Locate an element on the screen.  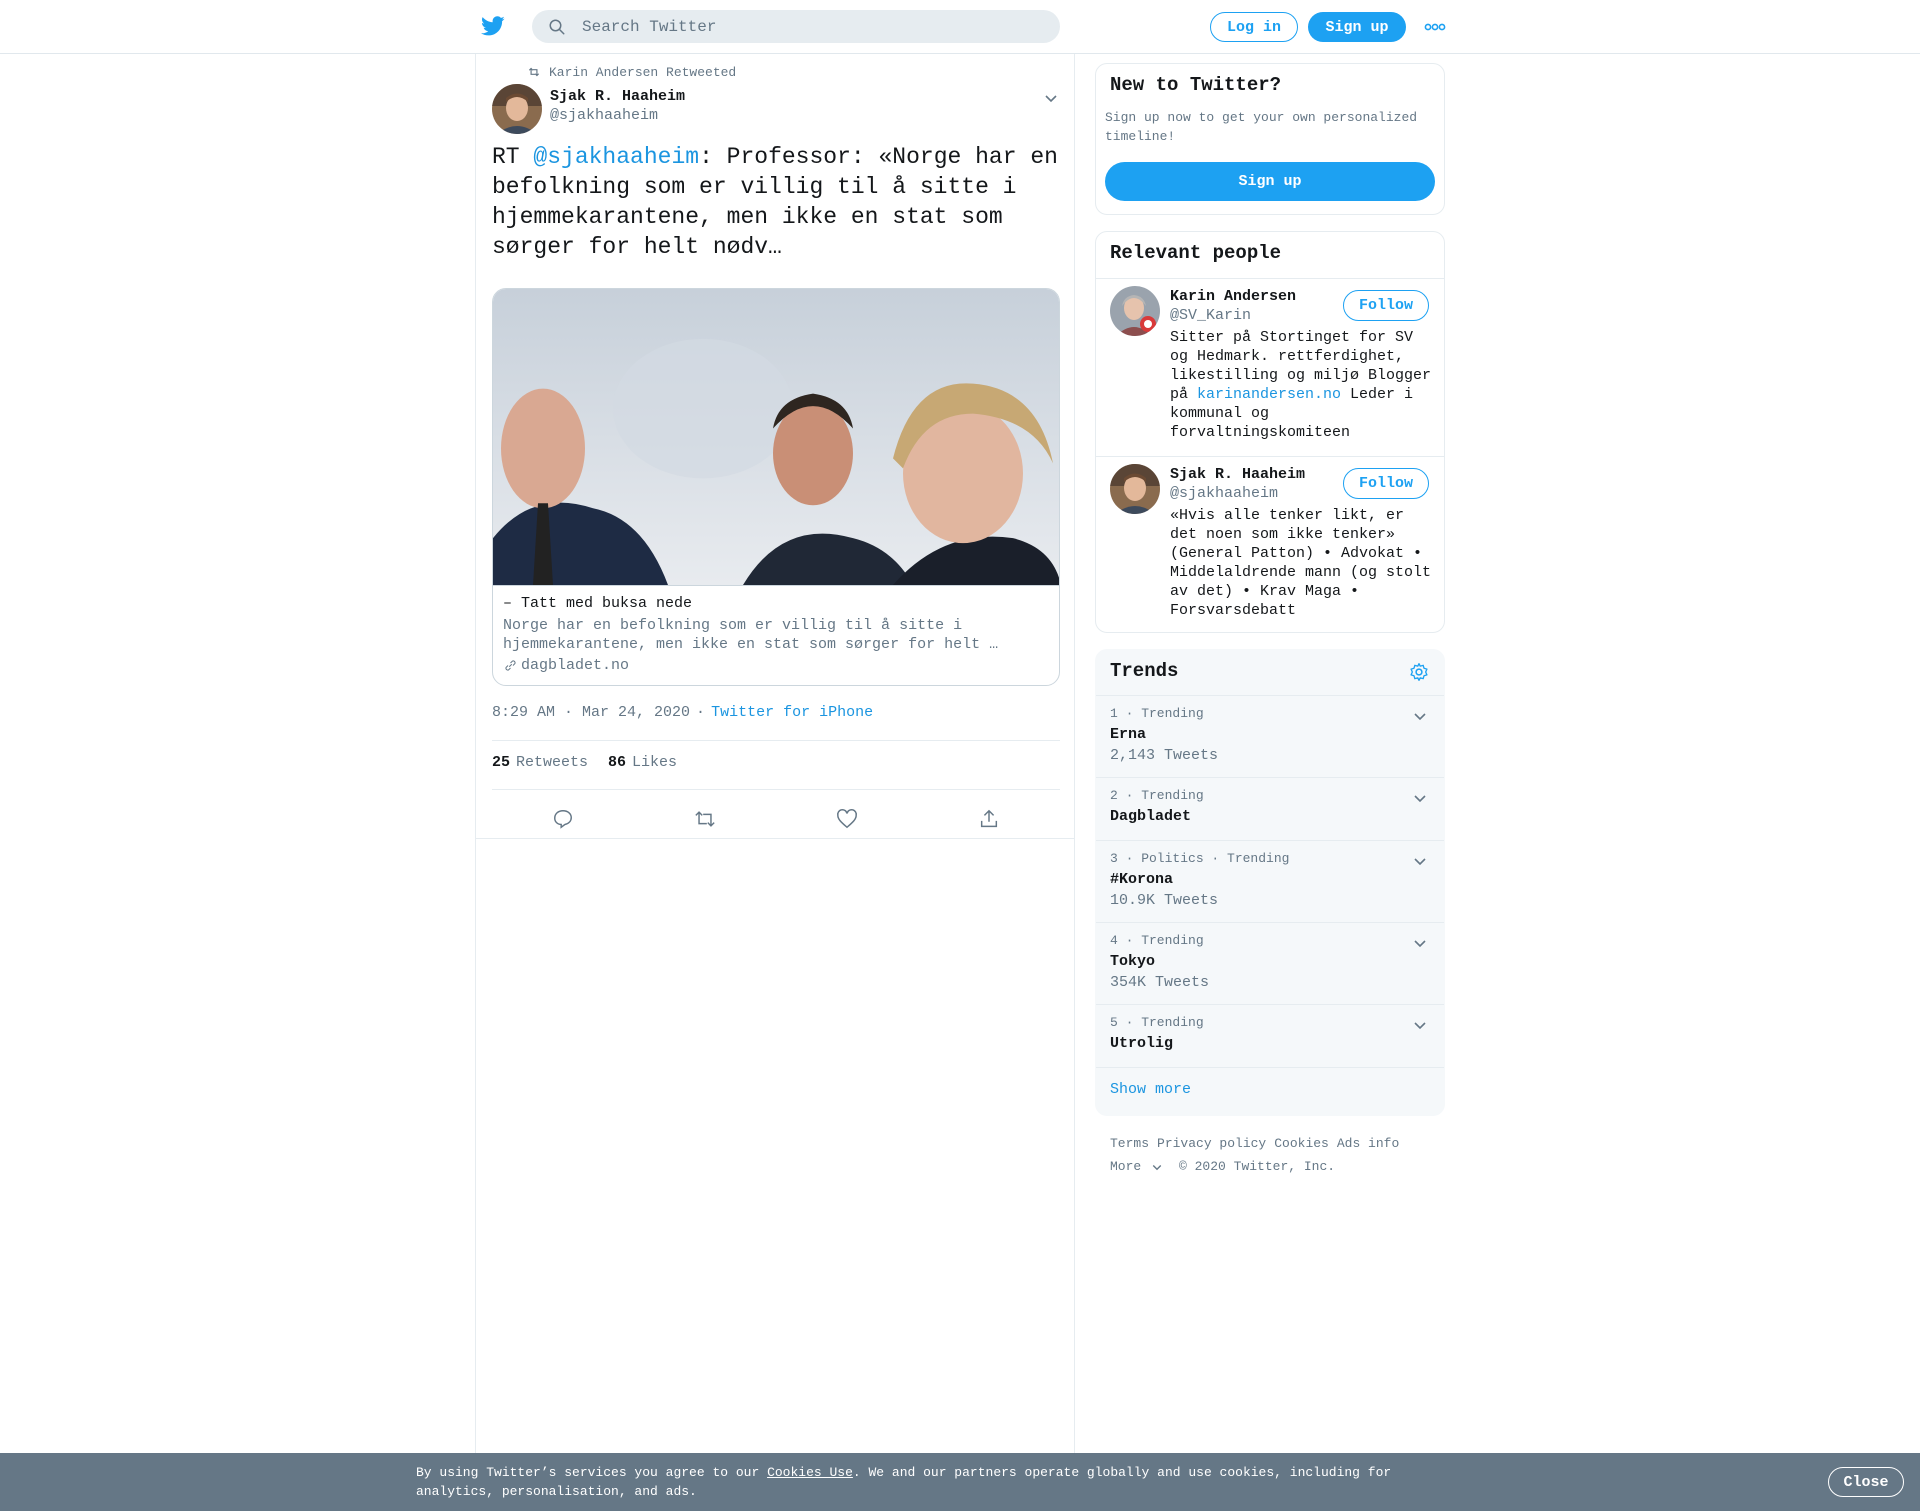
tweet-source-link: Twitter for iPhone is located at coordinates (792, 712).